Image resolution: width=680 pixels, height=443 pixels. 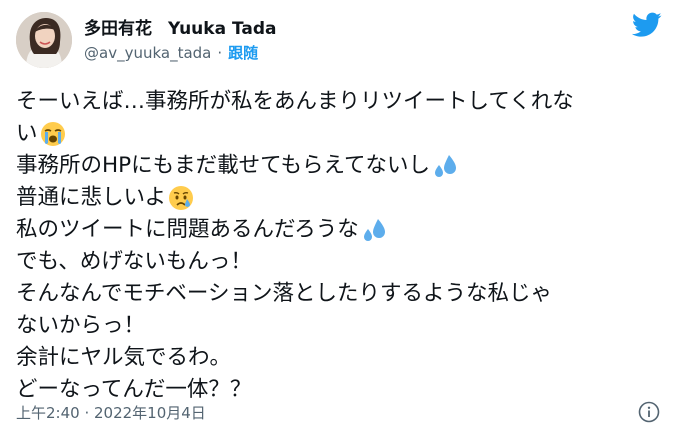 What do you see at coordinates (243, 52) in the screenshot?
I see `follow-button: 跟随` at bounding box center [243, 52].